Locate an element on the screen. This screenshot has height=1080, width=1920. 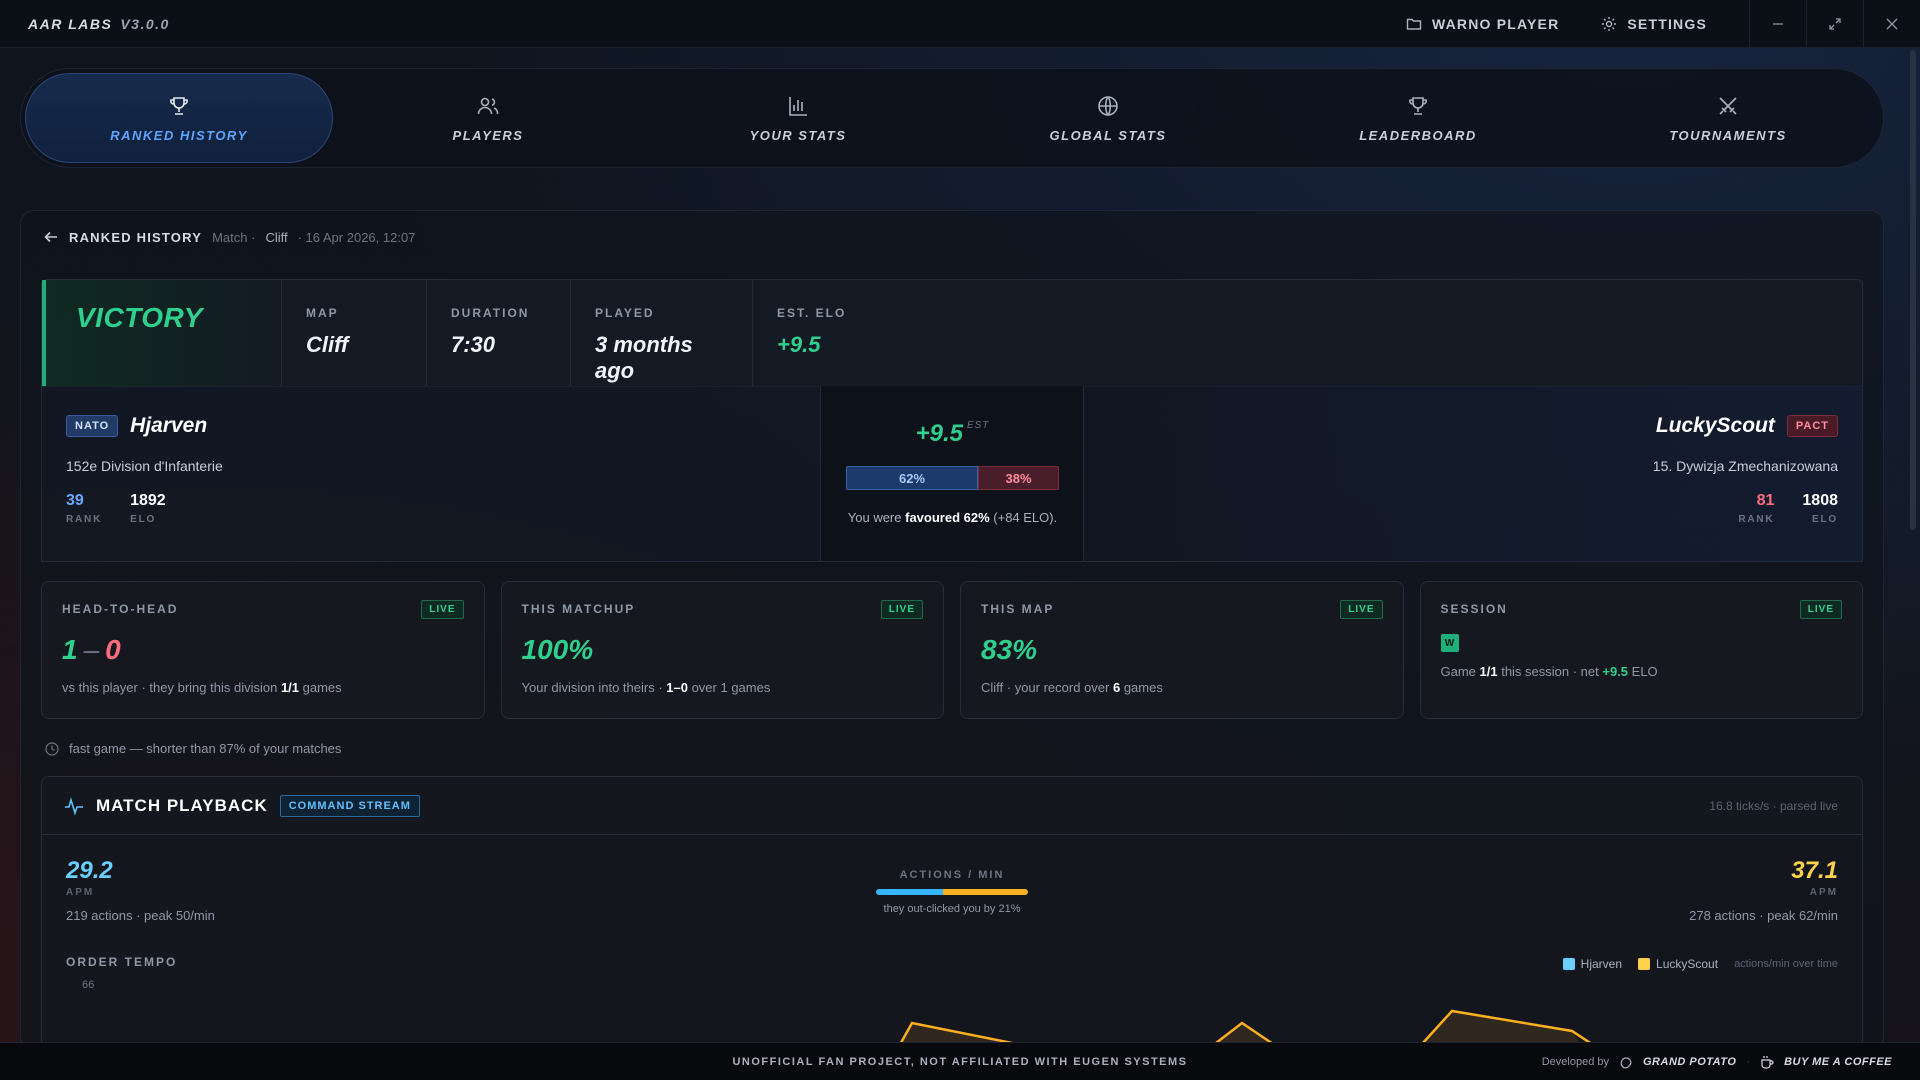
bar-chart-icon is located at coordinates (798, 106).